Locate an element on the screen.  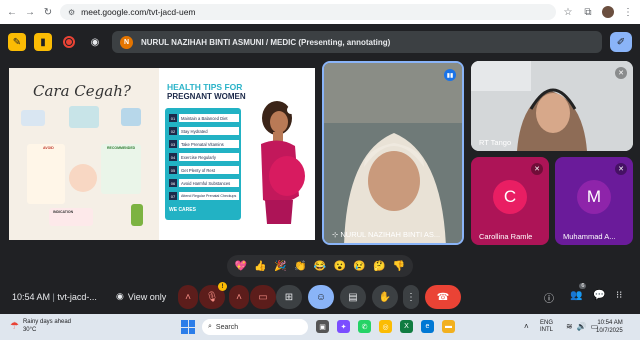
chat-button: 💬 is located at coordinates (599, 295).